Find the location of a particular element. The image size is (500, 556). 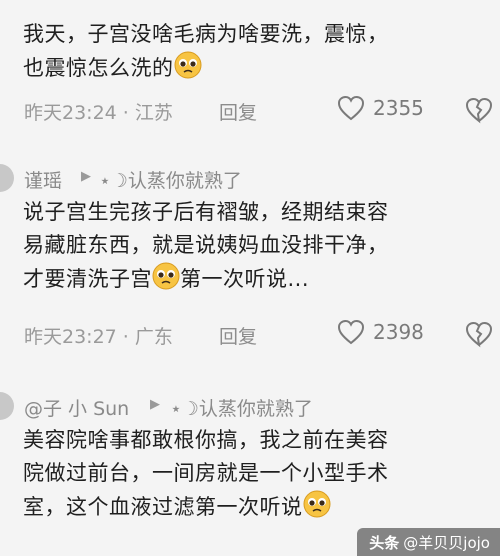

comment-1-line-1: 我天，子宫没啥毛病为啥要洗，震惊， is located at coordinates (206, 34).